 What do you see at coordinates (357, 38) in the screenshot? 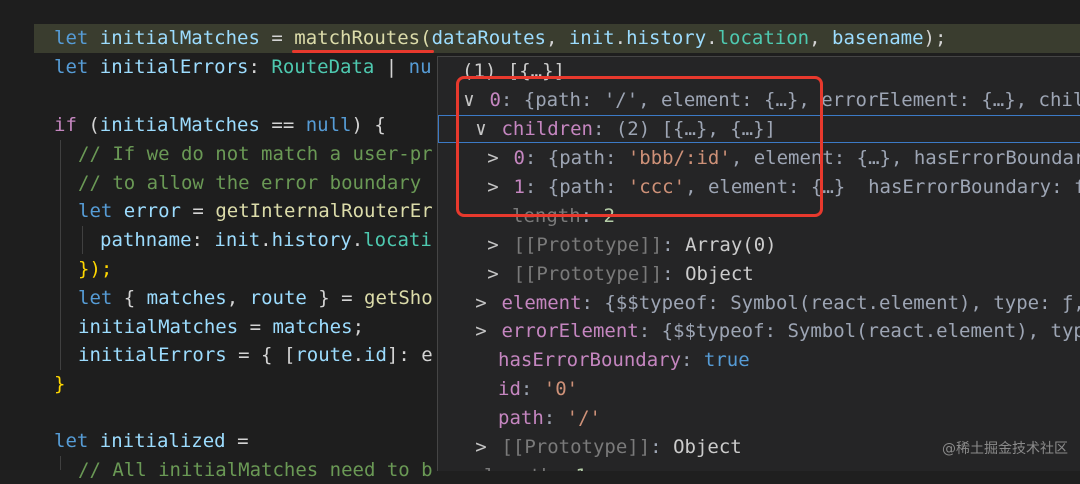
I see `function-name: matchRoutes` at bounding box center [357, 38].